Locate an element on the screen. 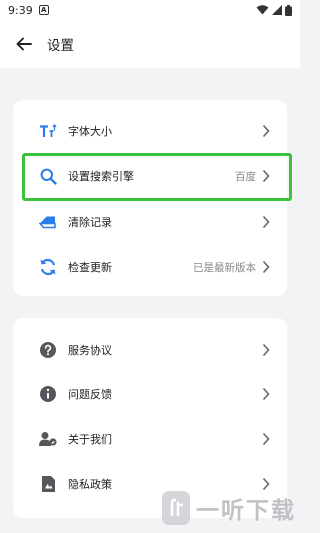 This screenshot has width=320, height=533. watermark: 一听下载 is located at coordinates (229, 508).